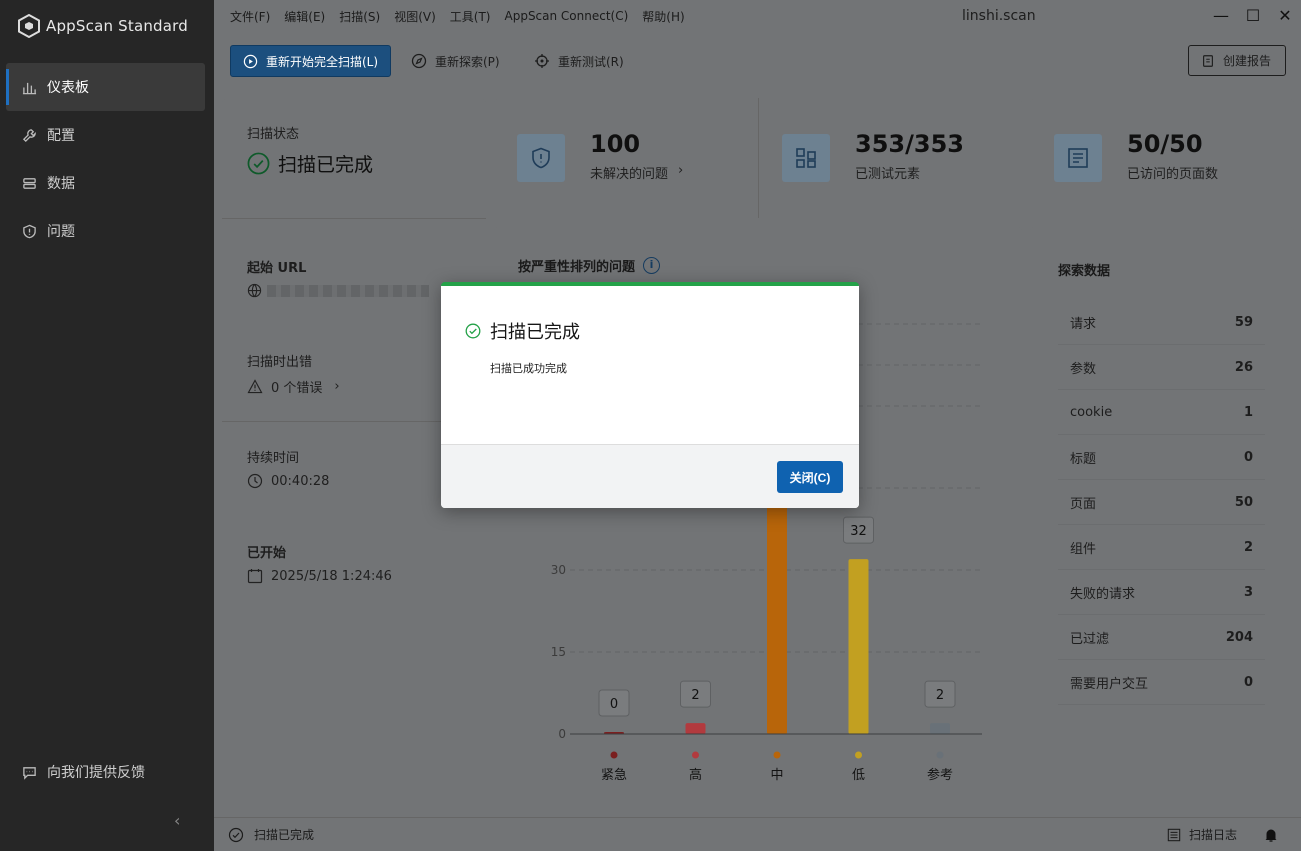 This screenshot has width=1301, height=851. Describe the element at coordinates (650, 476) in the screenshot. I see `dialog-footer: 关闭(C)` at that location.